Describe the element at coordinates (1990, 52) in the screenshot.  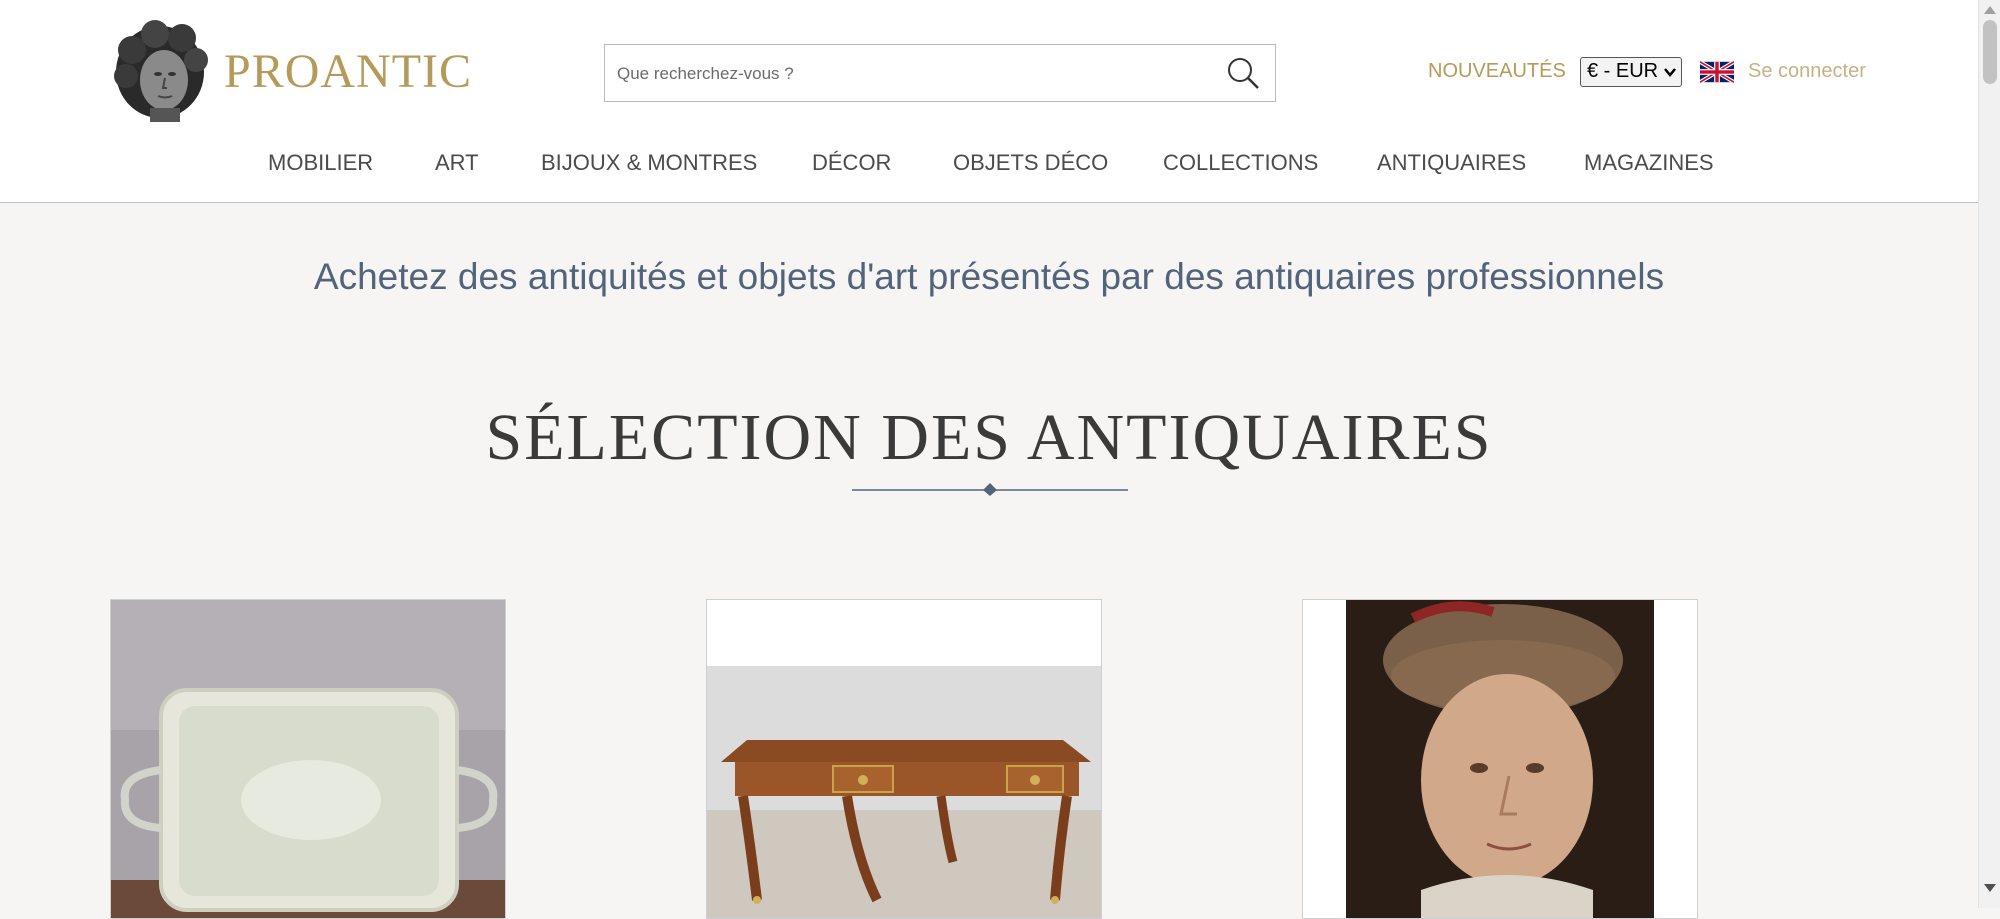
I see `scrollbar-thumb` at that location.